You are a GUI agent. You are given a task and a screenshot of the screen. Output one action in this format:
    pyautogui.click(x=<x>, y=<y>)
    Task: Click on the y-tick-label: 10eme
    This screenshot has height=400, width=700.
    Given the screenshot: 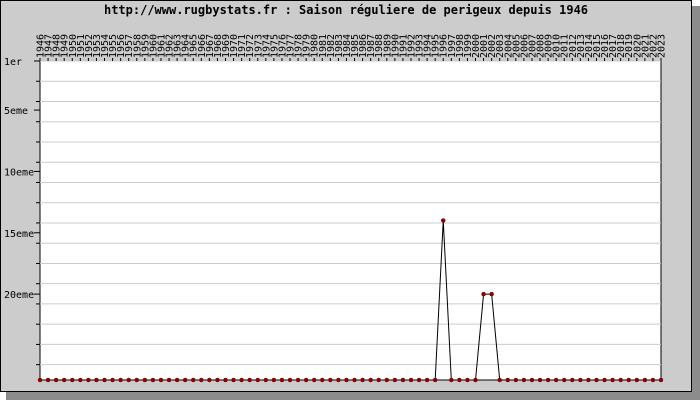 What is the action you would take?
    pyautogui.click(x=19, y=172)
    